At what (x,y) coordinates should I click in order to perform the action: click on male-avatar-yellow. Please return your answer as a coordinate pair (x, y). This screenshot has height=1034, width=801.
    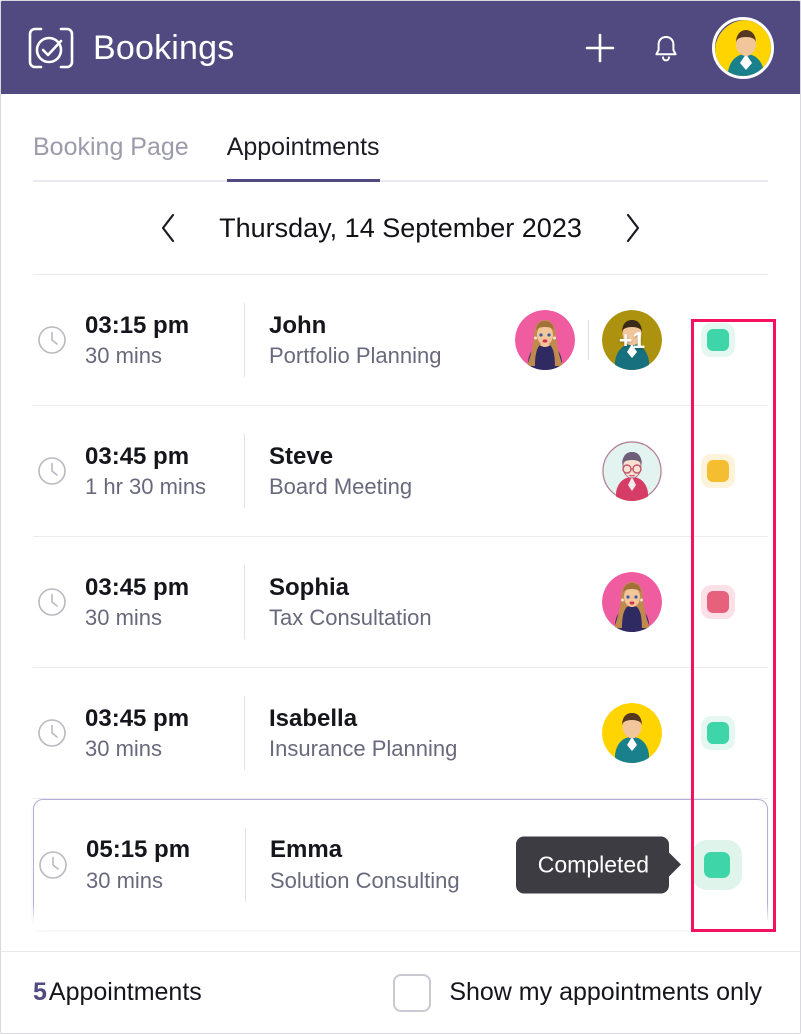
    Looking at the image, I should click on (632, 733).